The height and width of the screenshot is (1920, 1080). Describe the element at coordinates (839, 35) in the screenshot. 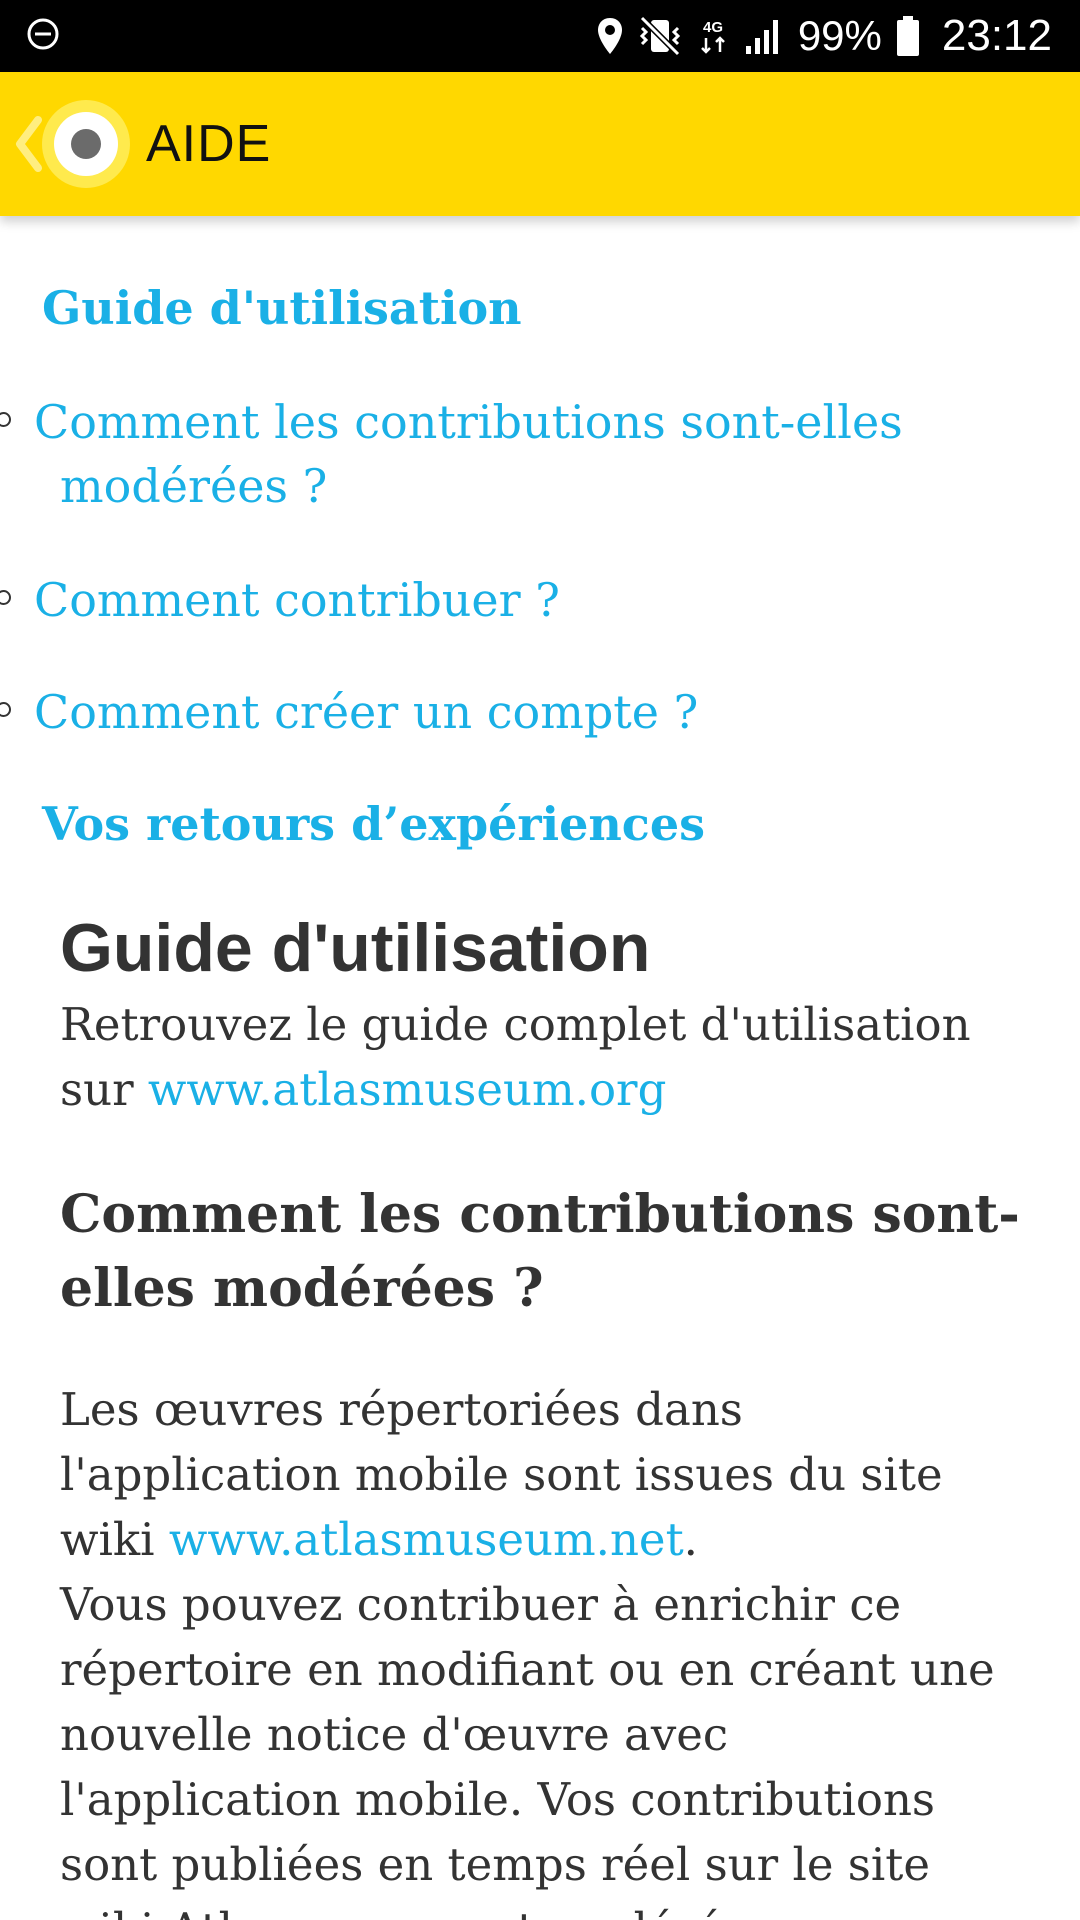

I see `battery-percent: 99%` at that location.